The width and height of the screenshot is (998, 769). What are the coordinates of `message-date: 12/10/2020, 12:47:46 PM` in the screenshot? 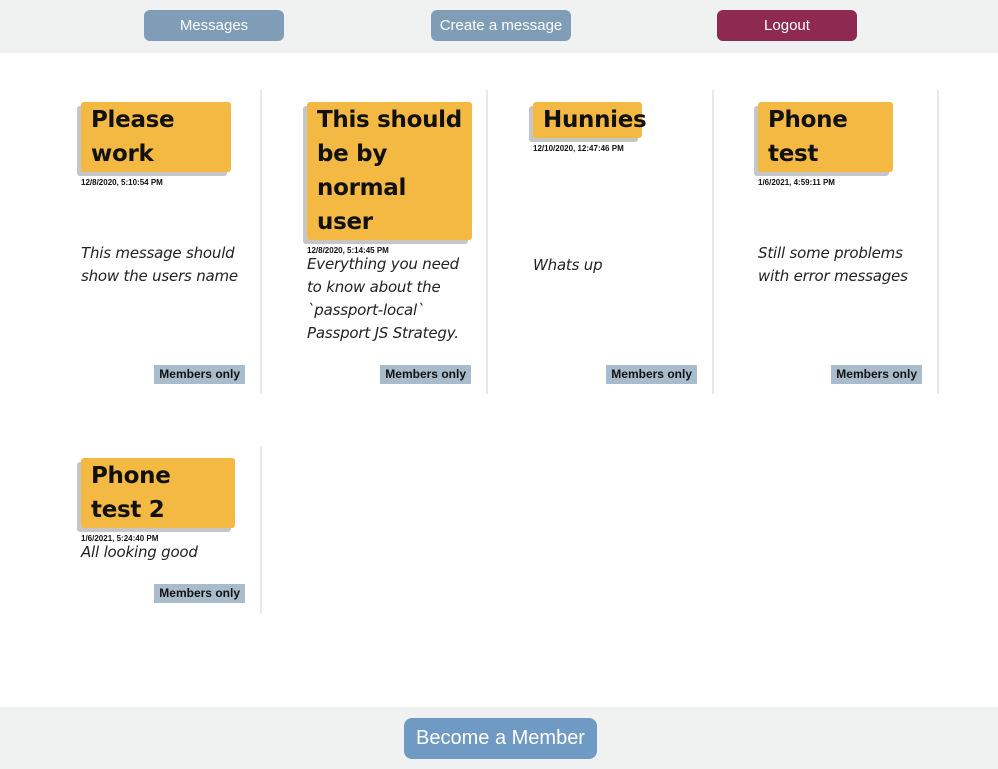 It's located at (578, 148).